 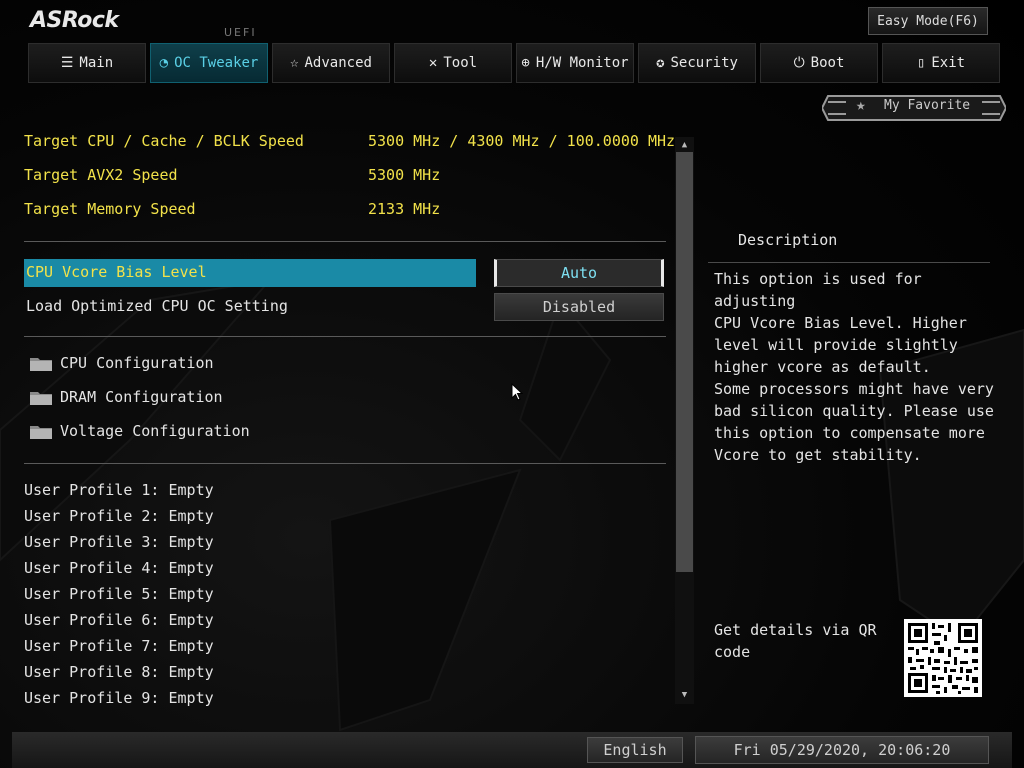 I want to click on tab-label: Security, so click(x=704, y=63).